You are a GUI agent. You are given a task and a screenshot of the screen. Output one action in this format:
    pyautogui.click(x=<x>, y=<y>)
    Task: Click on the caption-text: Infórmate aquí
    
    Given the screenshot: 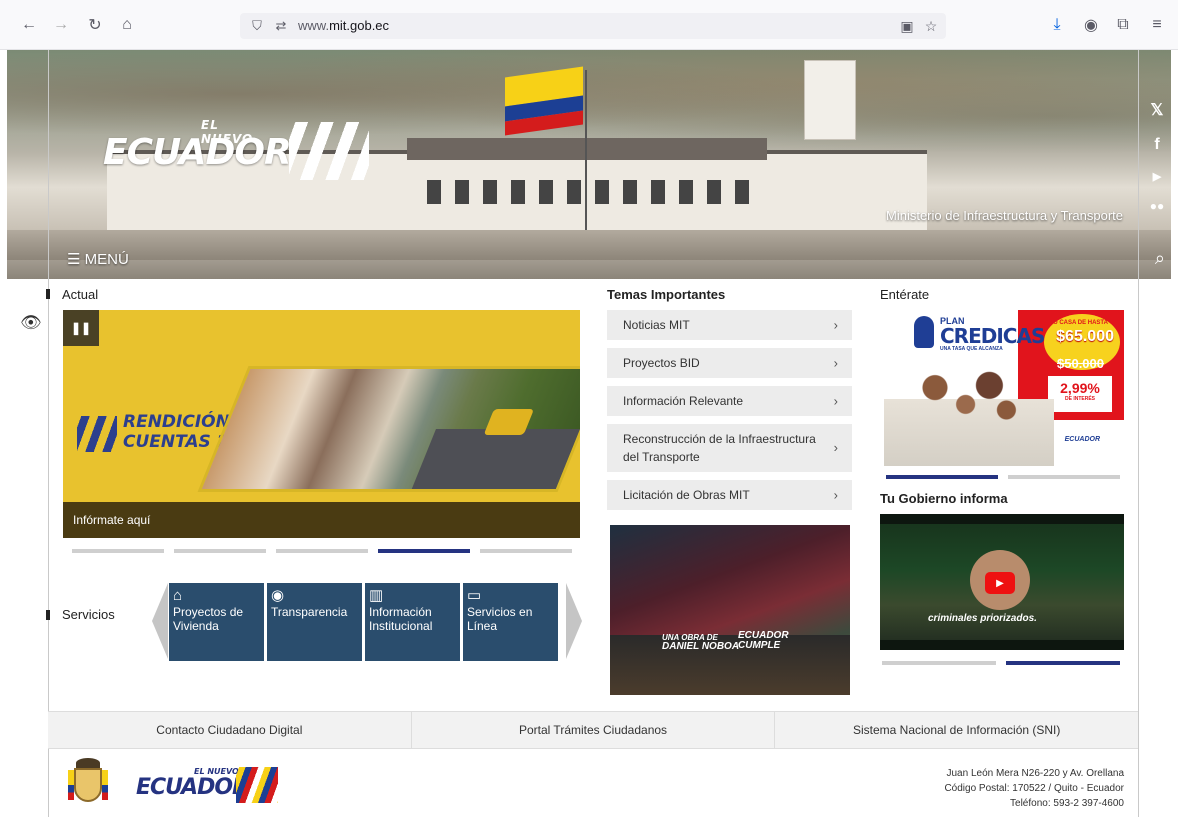 What is the action you would take?
    pyautogui.click(x=112, y=520)
    